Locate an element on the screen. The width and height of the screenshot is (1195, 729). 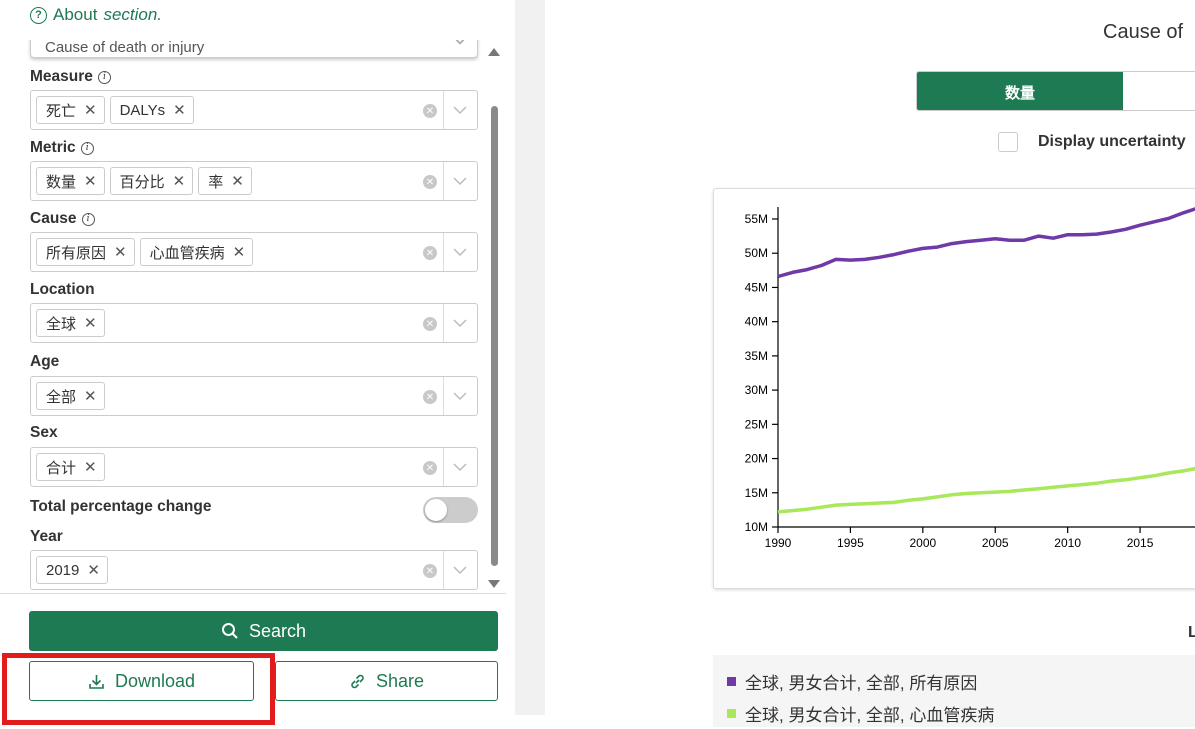
panel-gutter is located at coordinates (530, 357).